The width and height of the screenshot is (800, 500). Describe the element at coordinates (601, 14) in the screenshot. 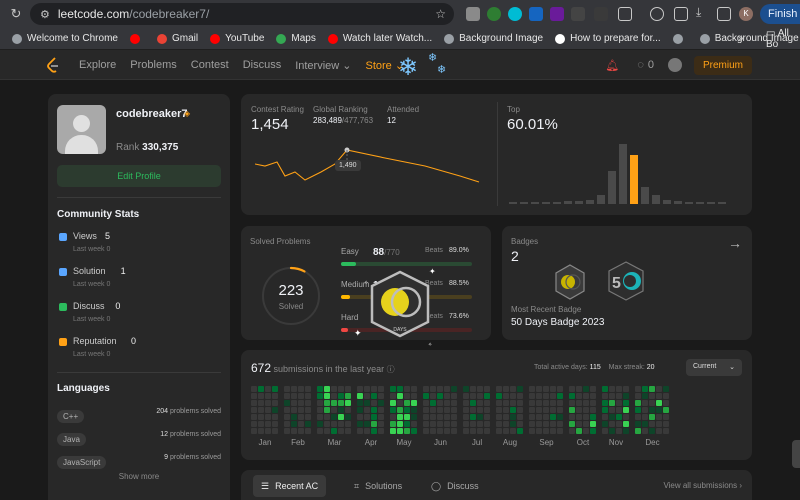

I see `extension-cp-icon` at that location.